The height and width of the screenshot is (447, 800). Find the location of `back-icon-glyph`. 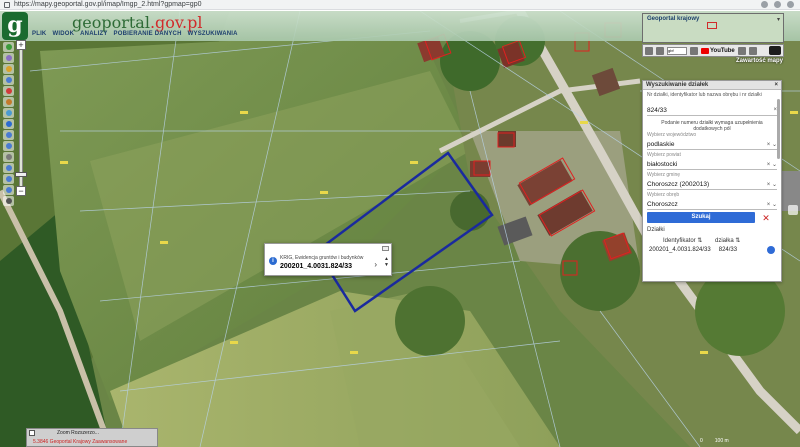

back-icon-glyph is located at coordinates (8, 168).